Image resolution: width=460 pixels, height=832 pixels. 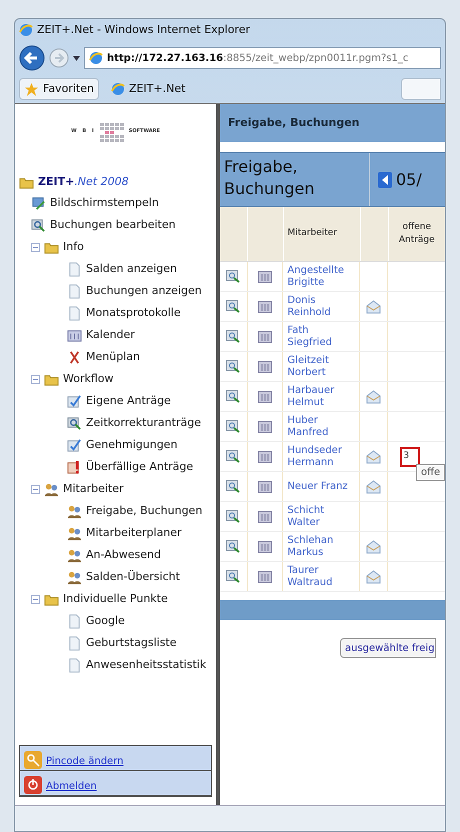 What do you see at coordinates (143, 30) in the screenshot?
I see `window-title: ZEIT+.Net - Windows Internet Explorer` at bounding box center [143, 30].